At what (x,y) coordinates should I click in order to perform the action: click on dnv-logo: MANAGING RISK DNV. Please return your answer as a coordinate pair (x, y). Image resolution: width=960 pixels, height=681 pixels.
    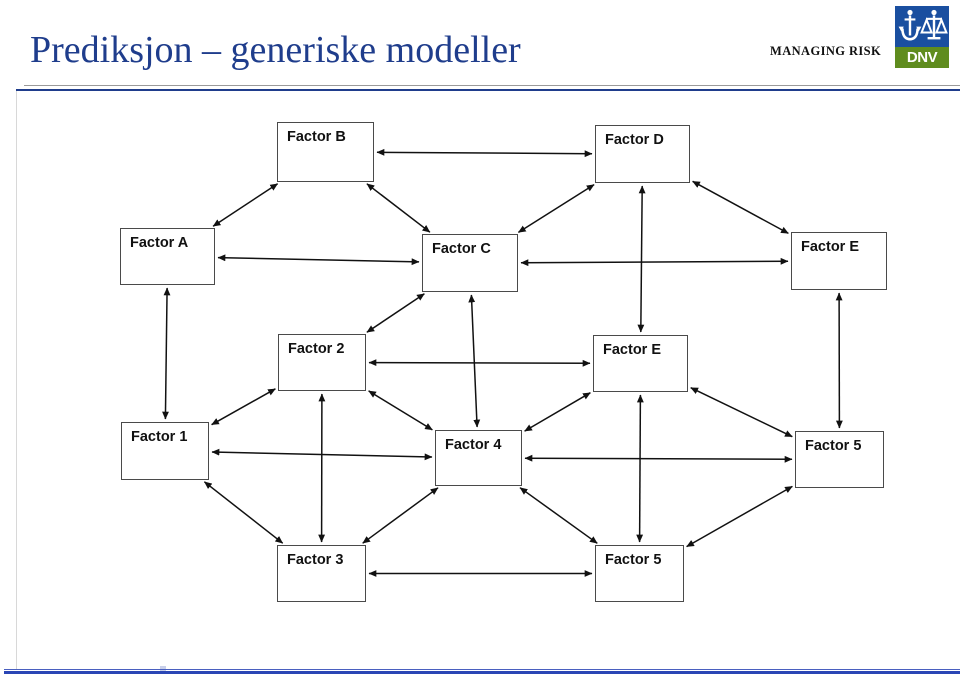
    Looking at the image, I should click on (860, 36).